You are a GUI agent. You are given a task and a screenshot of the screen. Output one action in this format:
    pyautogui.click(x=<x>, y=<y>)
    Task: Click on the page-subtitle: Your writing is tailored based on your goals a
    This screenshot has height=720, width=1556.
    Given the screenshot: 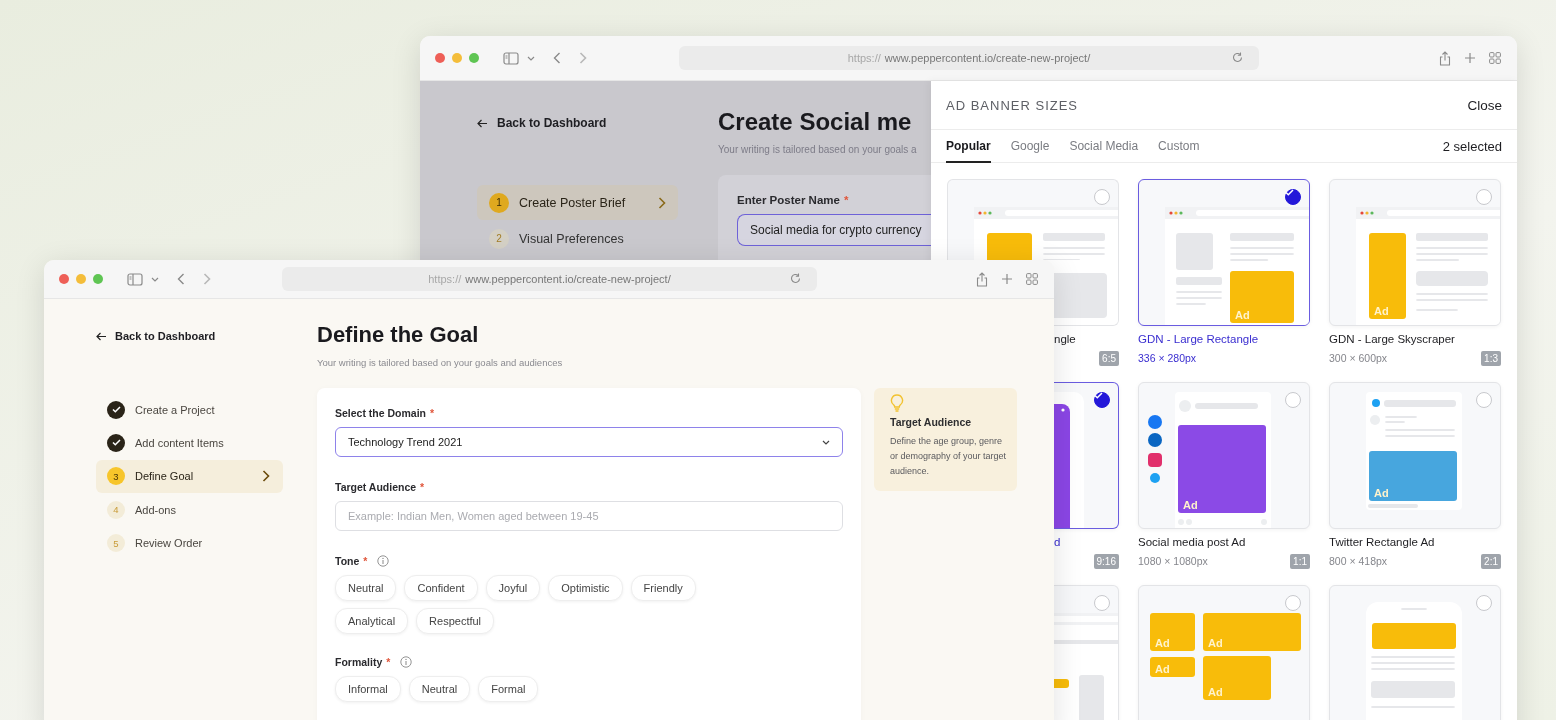 What is the action you would take?
    pyautogui.click(x=818, y=149)
    